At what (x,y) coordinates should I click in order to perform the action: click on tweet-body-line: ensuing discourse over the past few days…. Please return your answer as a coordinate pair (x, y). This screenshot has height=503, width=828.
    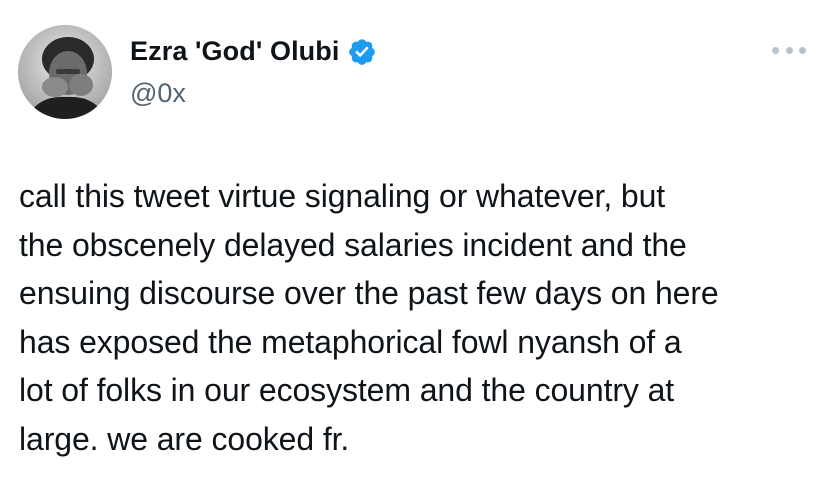
    Looking at the image, I should click on (369, 293).